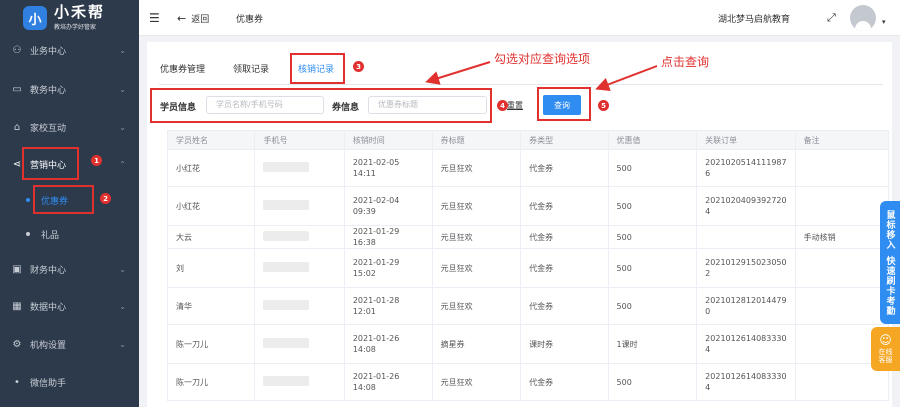 This screenshot has height=407, width=900. I want to click on fullscreen-icon: ⤢, so click(831, 18).